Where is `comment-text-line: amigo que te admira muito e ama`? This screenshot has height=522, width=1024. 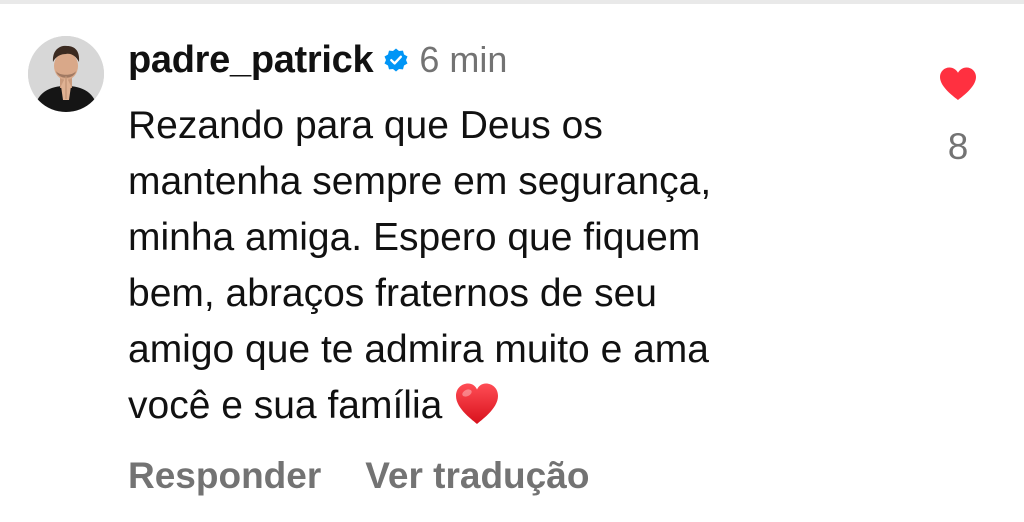
comment-text-line: amigo que te admira muito e ama is located at coordinates (418, 349).